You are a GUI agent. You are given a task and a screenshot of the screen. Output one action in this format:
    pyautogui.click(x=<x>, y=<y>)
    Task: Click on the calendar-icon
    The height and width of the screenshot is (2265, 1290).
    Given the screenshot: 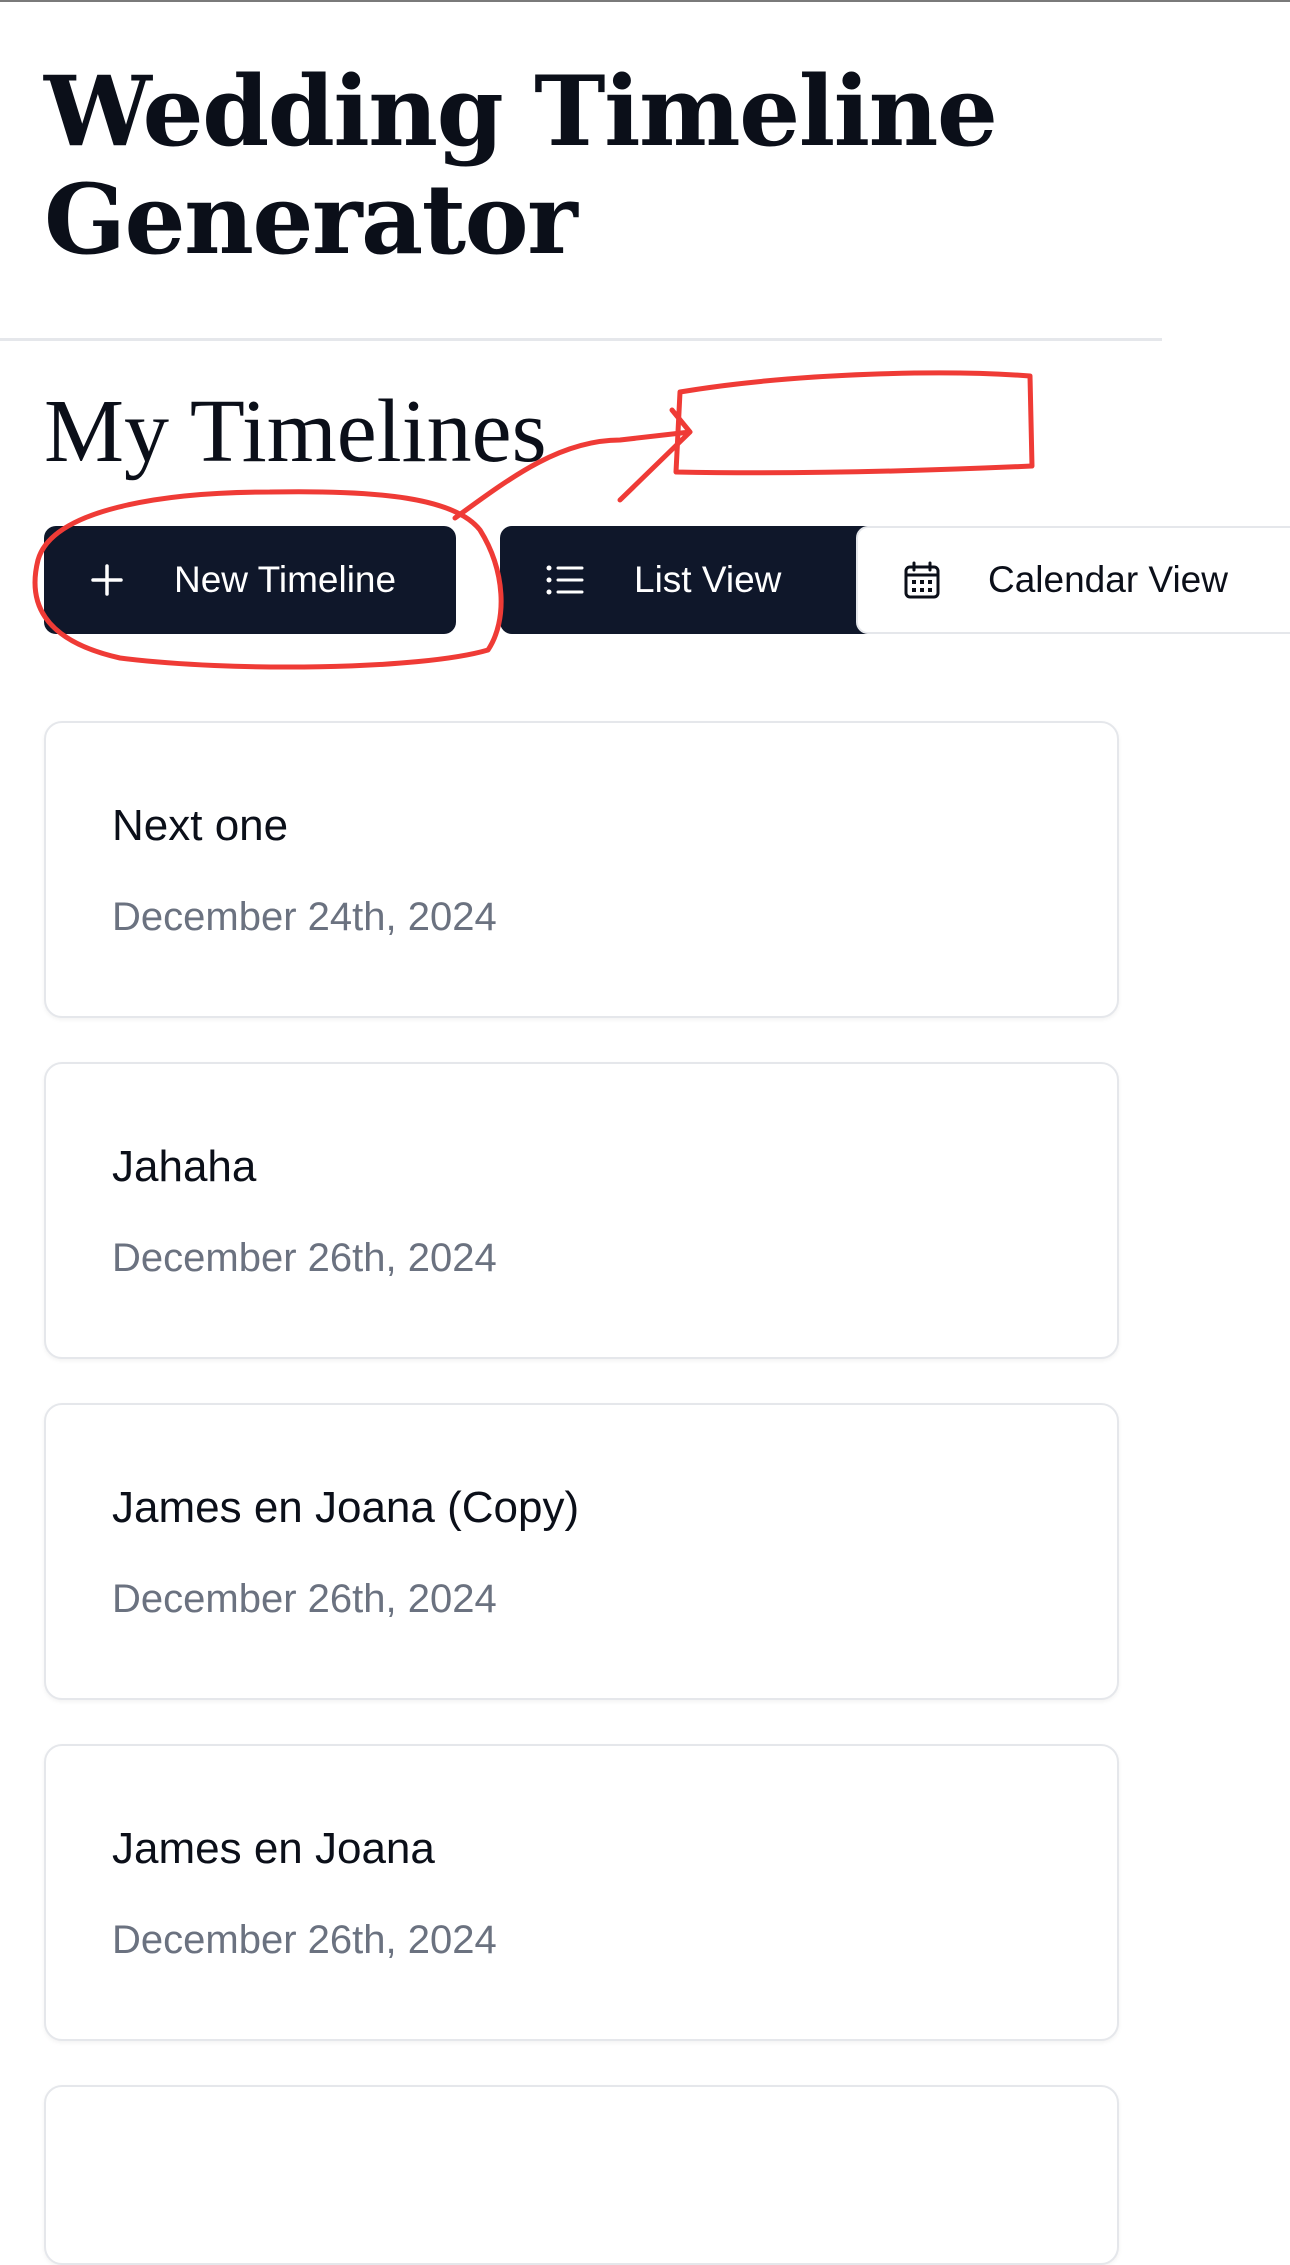 What is the action you would take?
    pyautogui.click(x=922, y=580)
    